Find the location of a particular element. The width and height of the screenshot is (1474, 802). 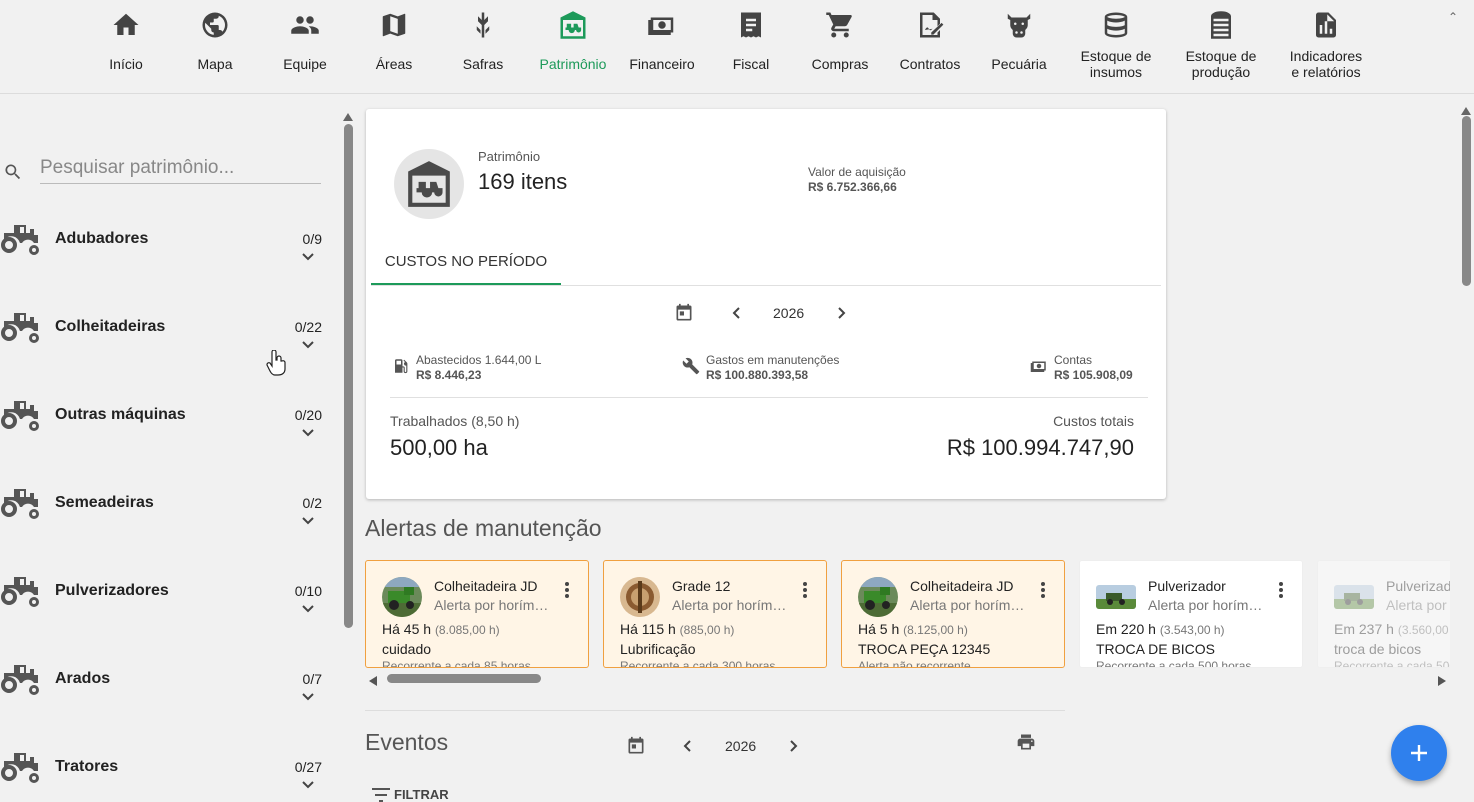

worked-value: 500,00 ha is located at coordinates (439, 447).